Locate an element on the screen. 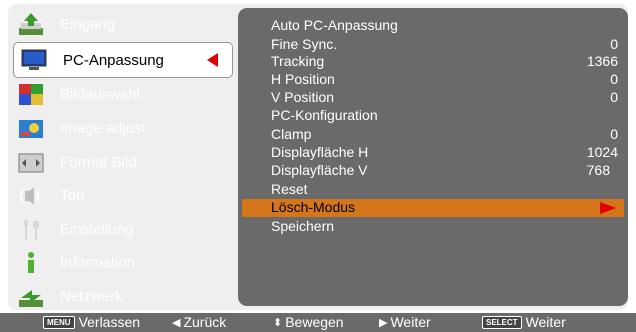 This screenshot has width=636, height=332. submenu-item-label: H Position is located at coordinates (303, 79).